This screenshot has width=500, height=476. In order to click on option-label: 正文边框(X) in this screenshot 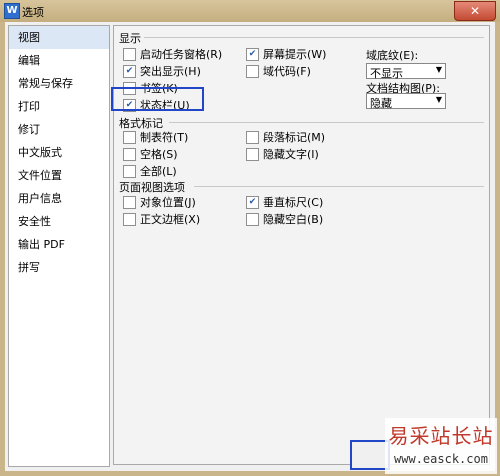, I will do `click(170, 219)`.